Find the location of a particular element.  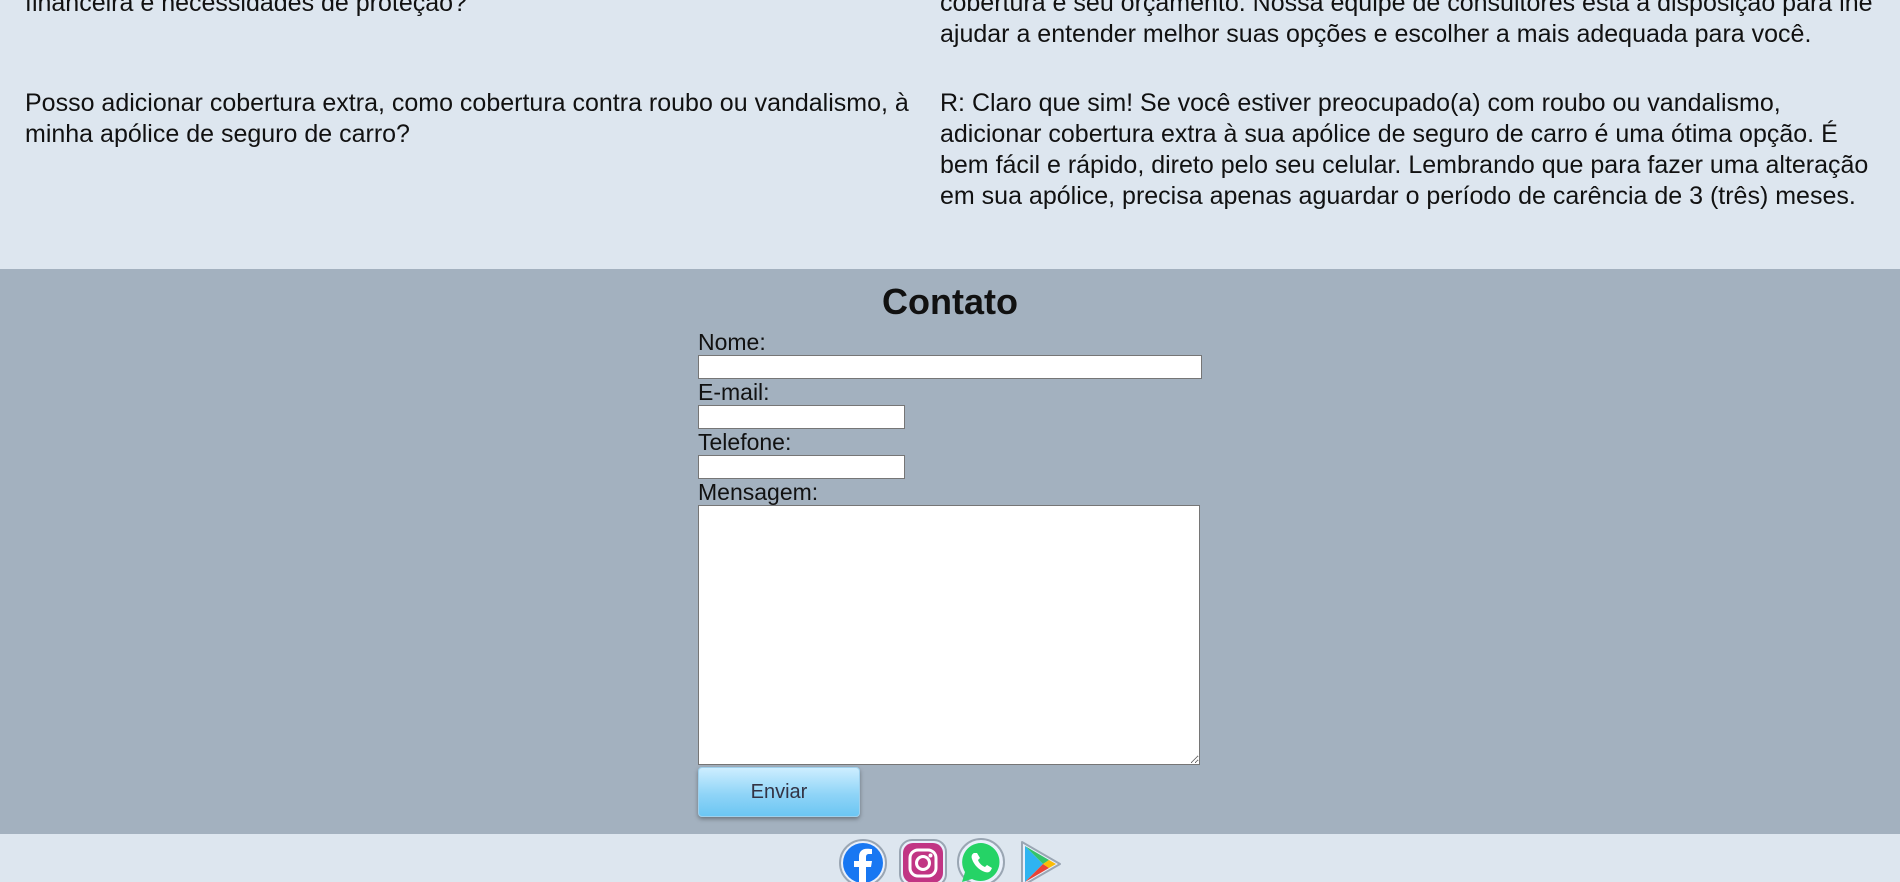

message-label: Mensagem: is located at coordinates (758, 492).